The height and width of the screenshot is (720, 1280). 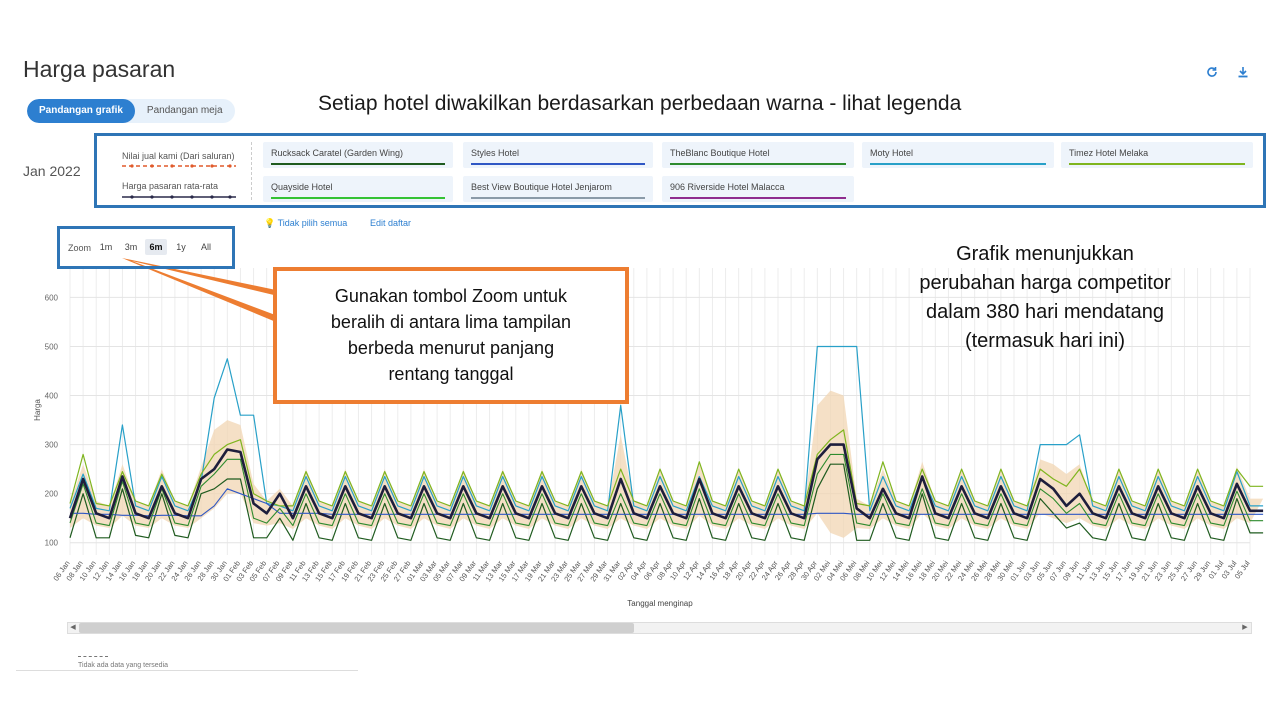 I want to click on x-axis-label: Tanggal menginap, so click(x=660, y=603).